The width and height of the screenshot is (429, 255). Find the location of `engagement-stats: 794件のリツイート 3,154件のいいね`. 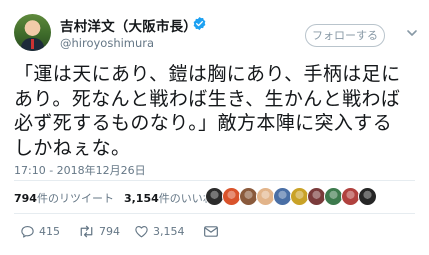

engagement-stats: 794件のリツイート 3,154件のいいね is located at coordinates (114, 198).